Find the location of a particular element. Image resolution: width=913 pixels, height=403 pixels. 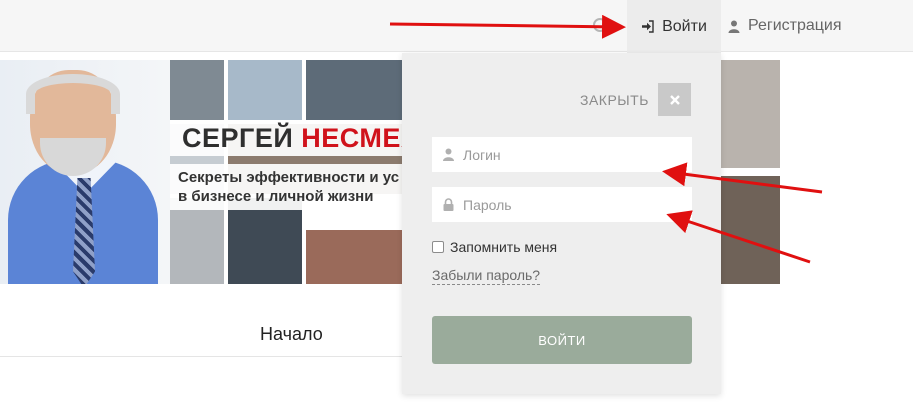

password-field is located at coordinates (562, 204).